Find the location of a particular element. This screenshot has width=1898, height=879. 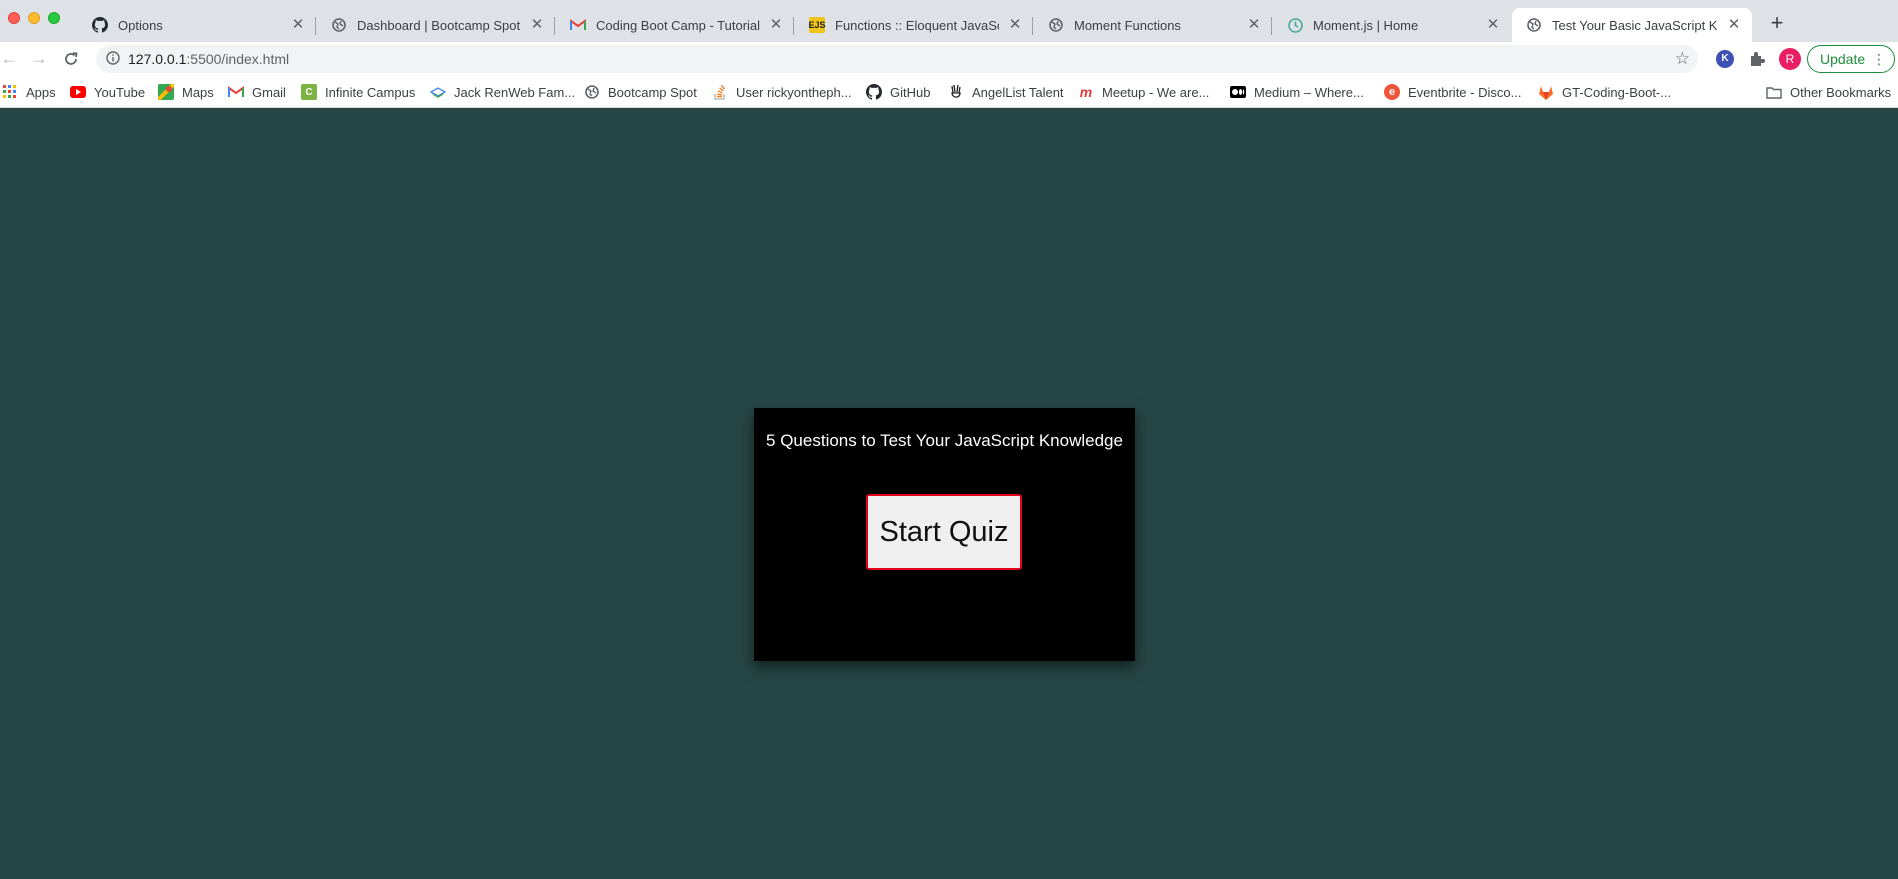

bookmark-label: AngelList Talent is located at coordinates (1018, 92).